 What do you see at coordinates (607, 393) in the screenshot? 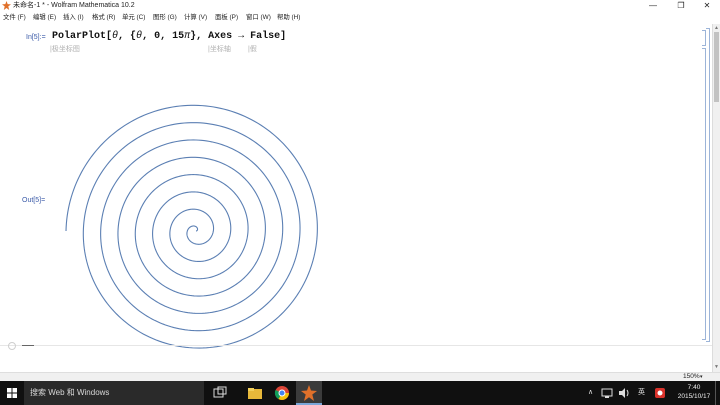
I see `network-icon` at bounding box center [607, 393].